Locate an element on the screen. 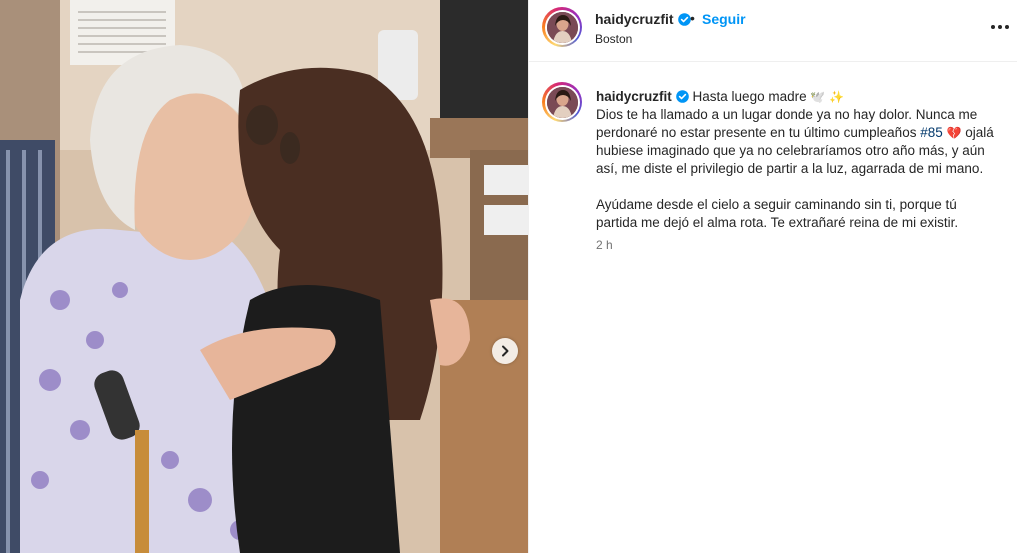  post-timestamp: 2 h is located at coordinates (604, 245).